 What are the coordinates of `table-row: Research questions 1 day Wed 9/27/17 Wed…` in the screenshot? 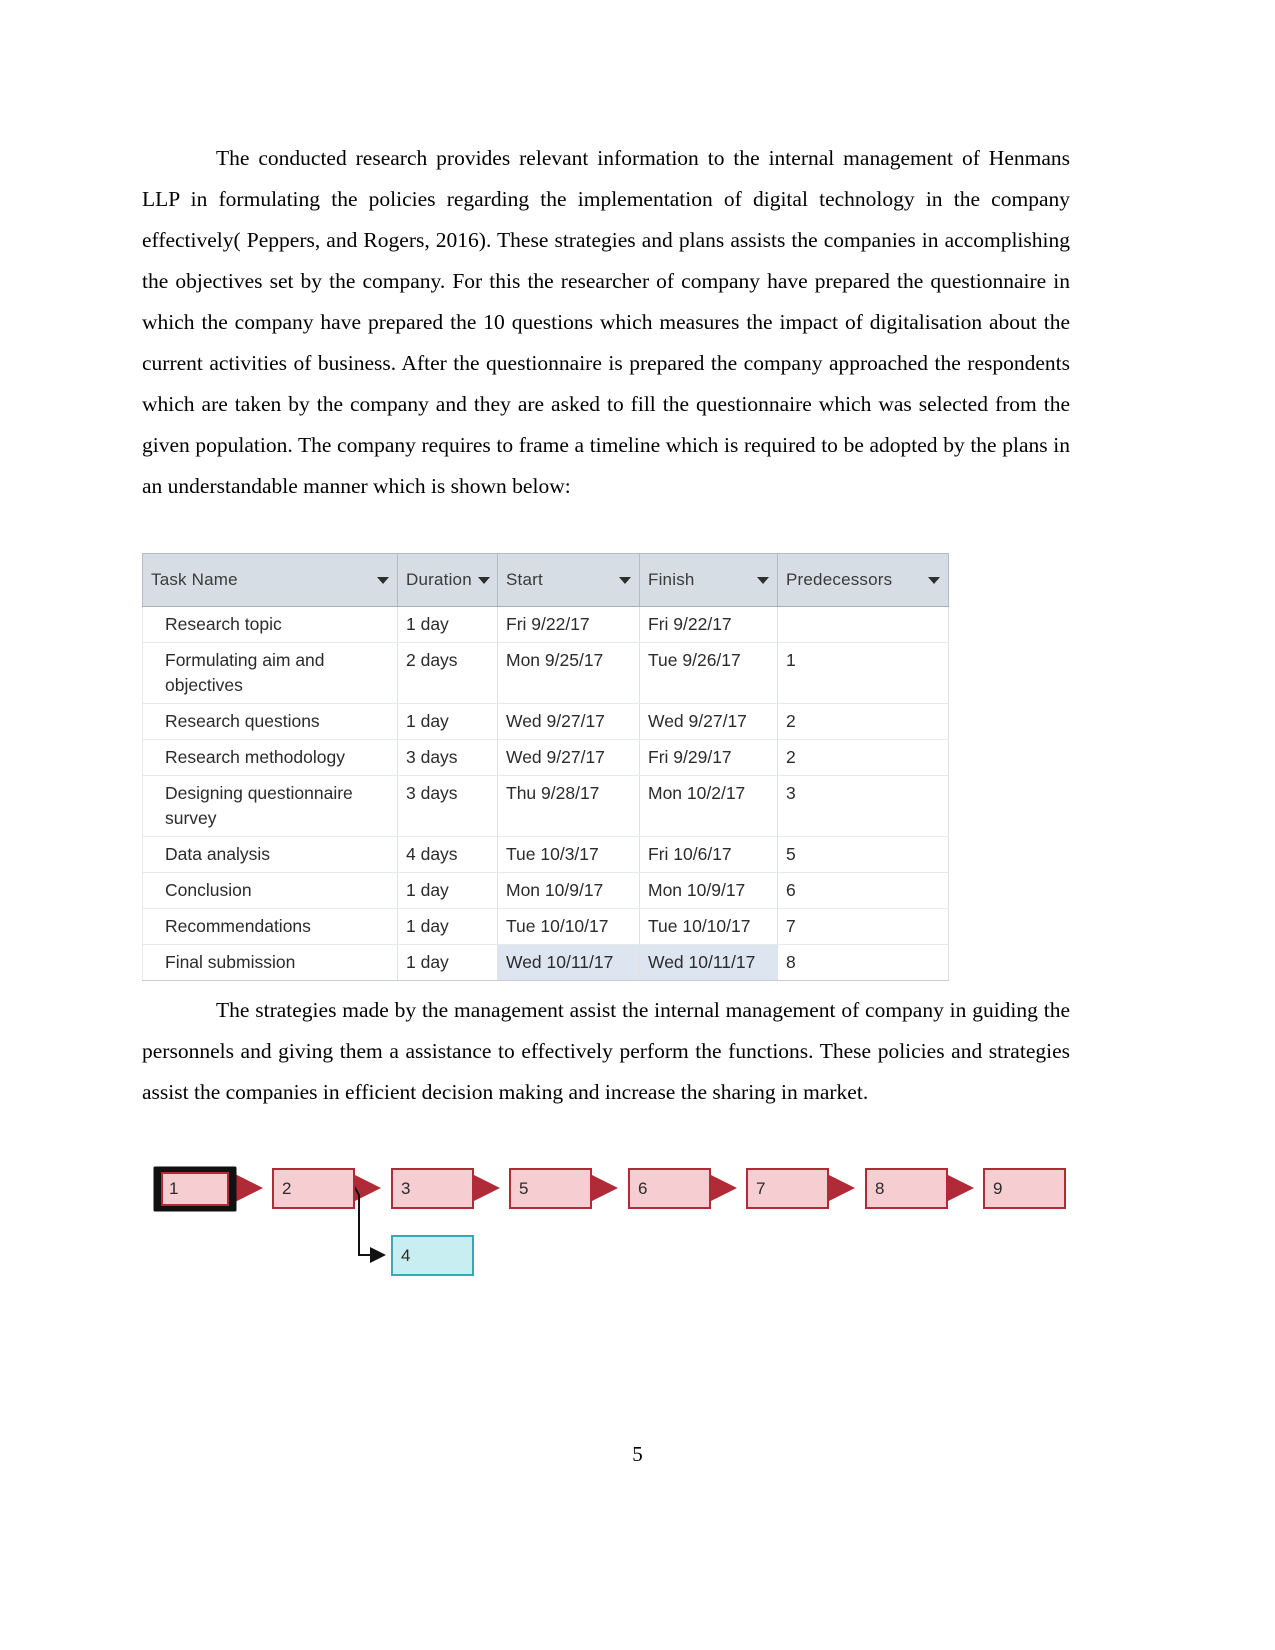 It's located at (545, 721).